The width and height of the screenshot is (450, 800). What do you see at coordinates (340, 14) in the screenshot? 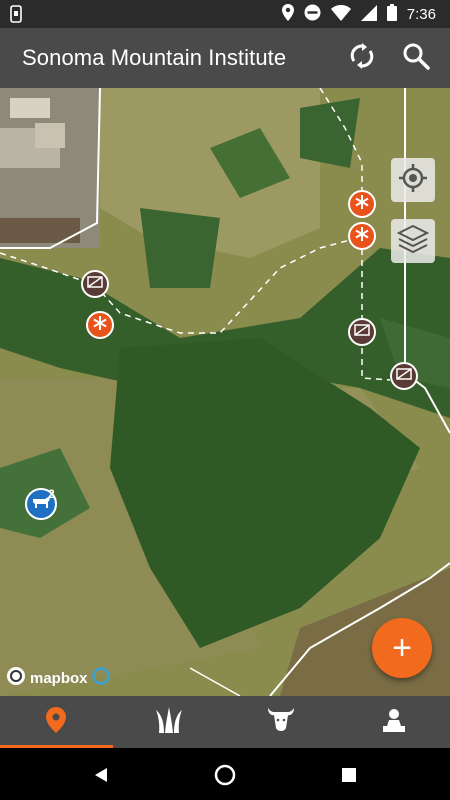
I see `wifi-icon` at bounding box center [340, 14].